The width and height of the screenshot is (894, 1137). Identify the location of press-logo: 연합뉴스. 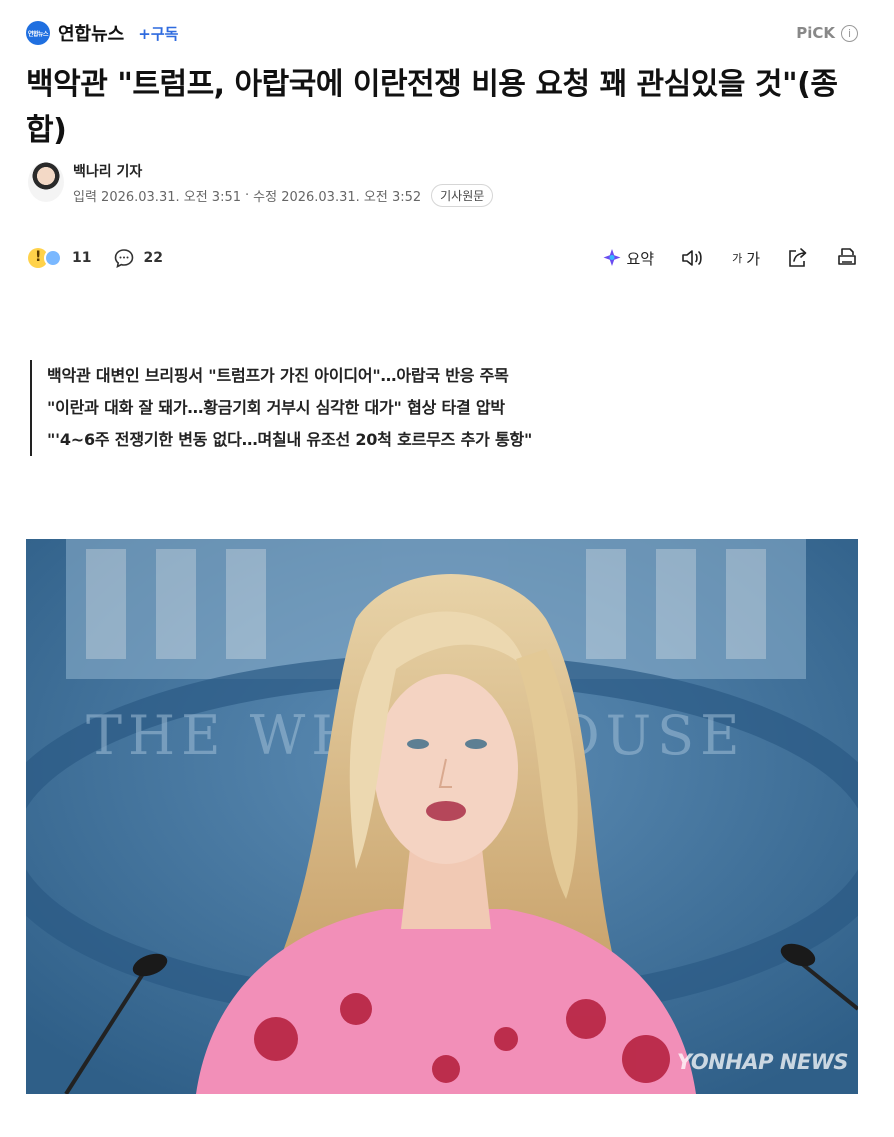
(38, 33).